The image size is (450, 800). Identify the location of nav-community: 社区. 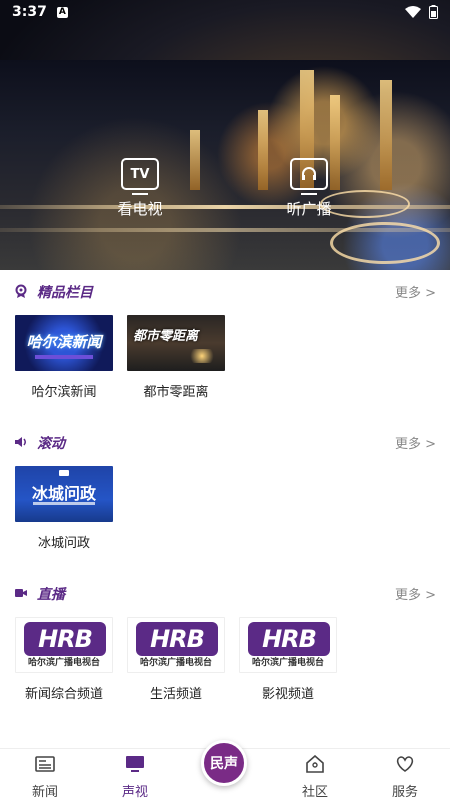
(315, 777).